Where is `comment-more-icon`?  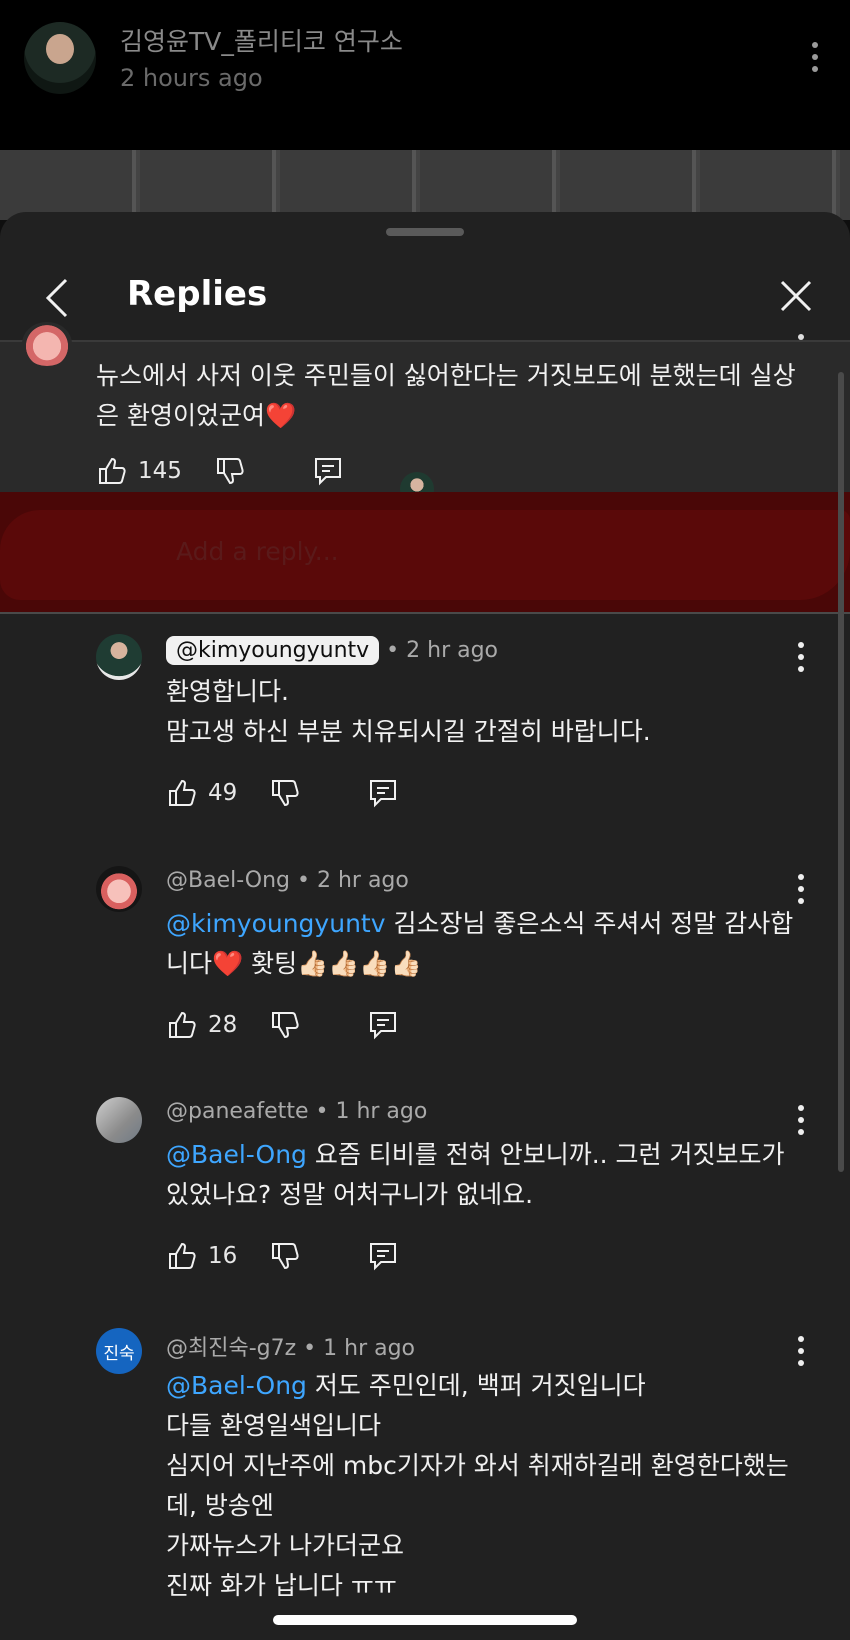
comment-more-icon is located at coordinates (801, 340).